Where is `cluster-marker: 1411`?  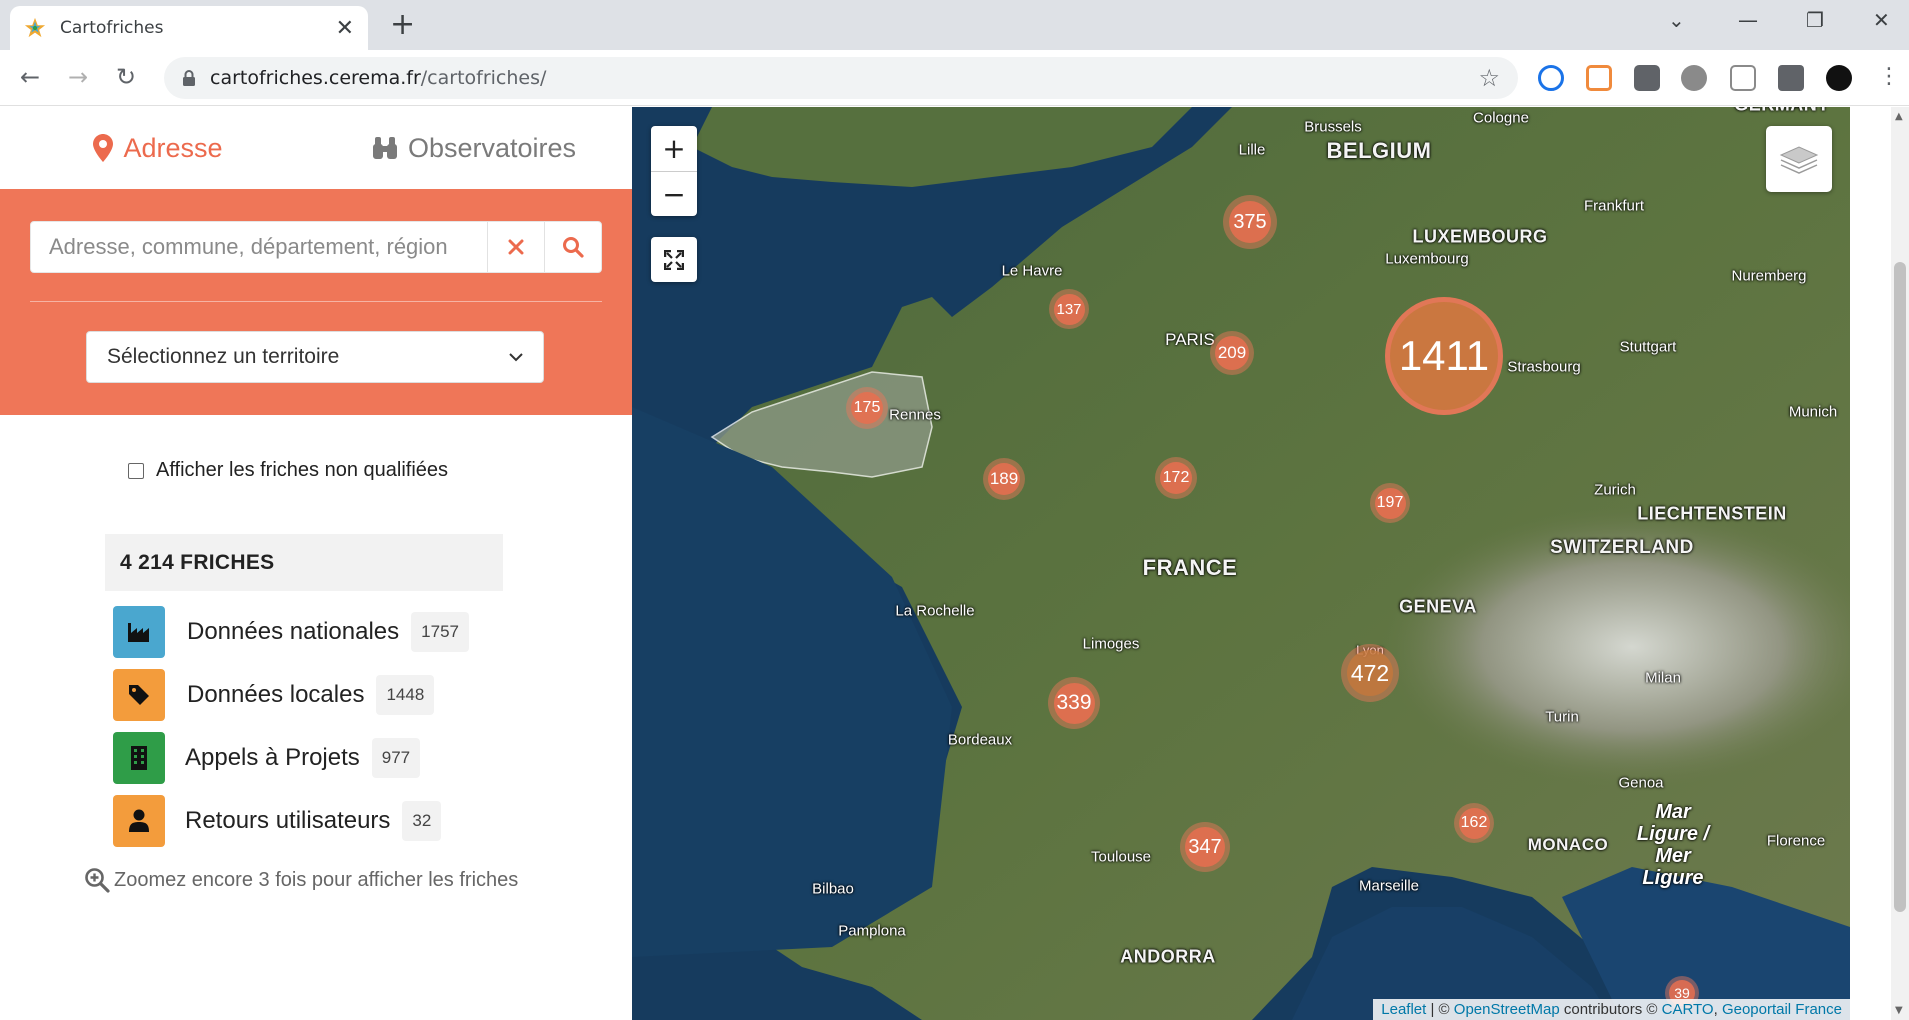 cluster-marker: 1411 is located at coordinates (1444, 356).